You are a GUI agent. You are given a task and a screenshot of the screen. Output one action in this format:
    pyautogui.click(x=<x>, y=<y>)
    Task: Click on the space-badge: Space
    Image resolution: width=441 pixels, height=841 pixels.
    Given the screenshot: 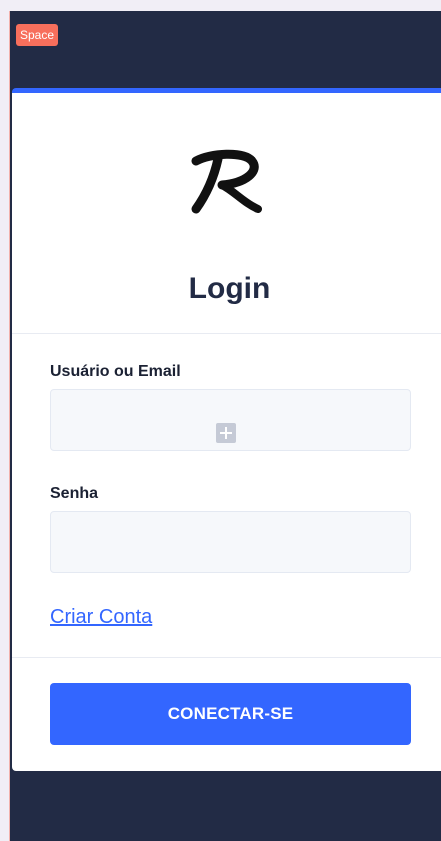 What is the action you would take?
    pyautogui.click(x=37, y=35)
    